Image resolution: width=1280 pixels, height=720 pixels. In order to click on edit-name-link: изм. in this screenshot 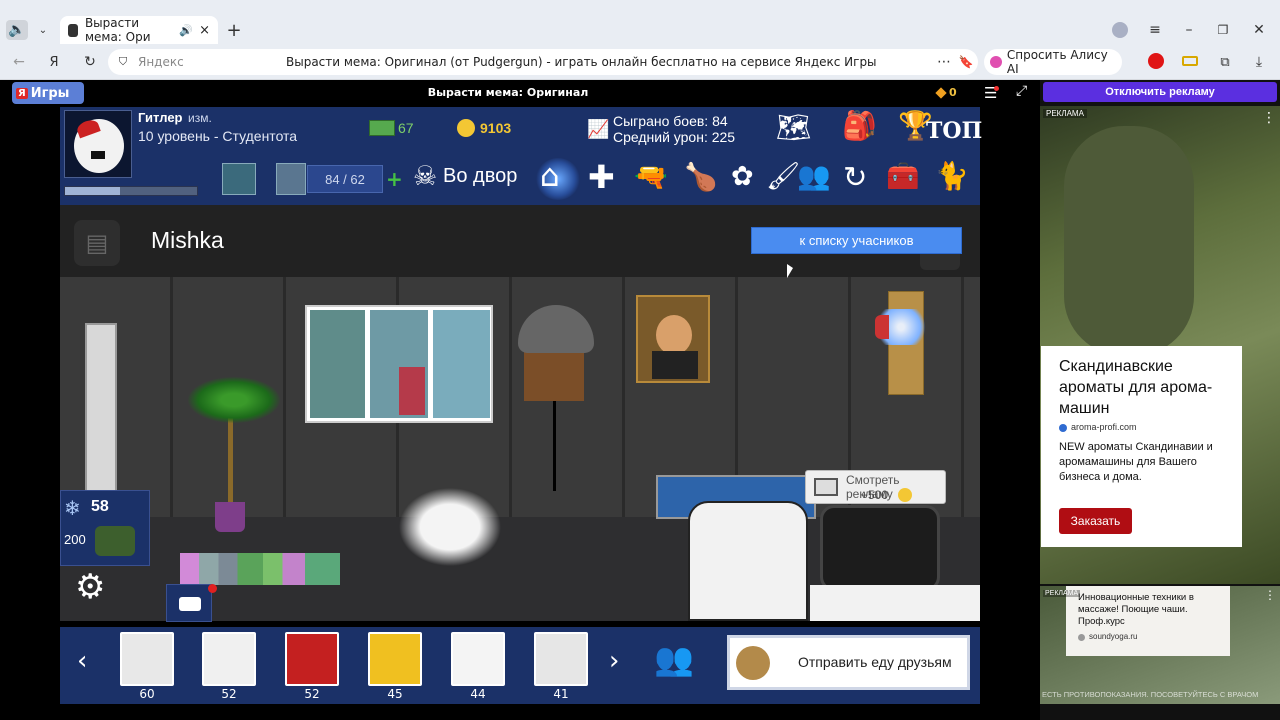, I will do `click(200, 118)`.